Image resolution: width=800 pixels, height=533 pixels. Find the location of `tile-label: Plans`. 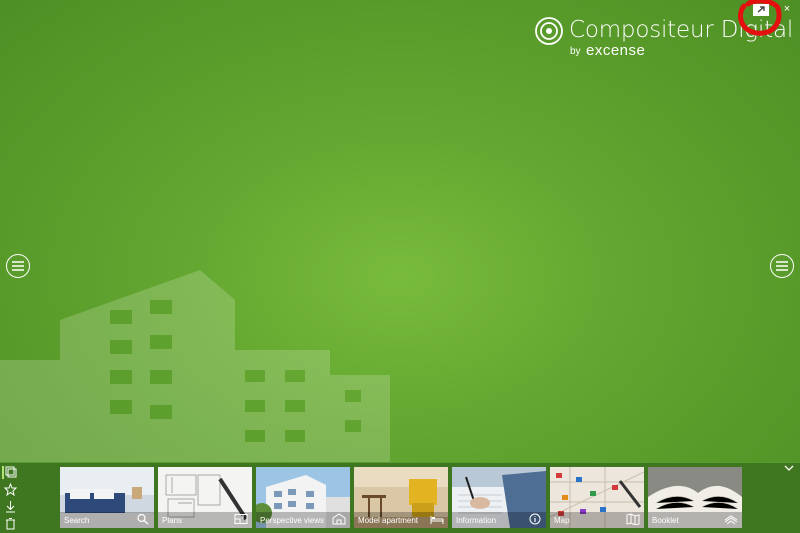

tile-label: Plans is located at coordinates (172, 520).